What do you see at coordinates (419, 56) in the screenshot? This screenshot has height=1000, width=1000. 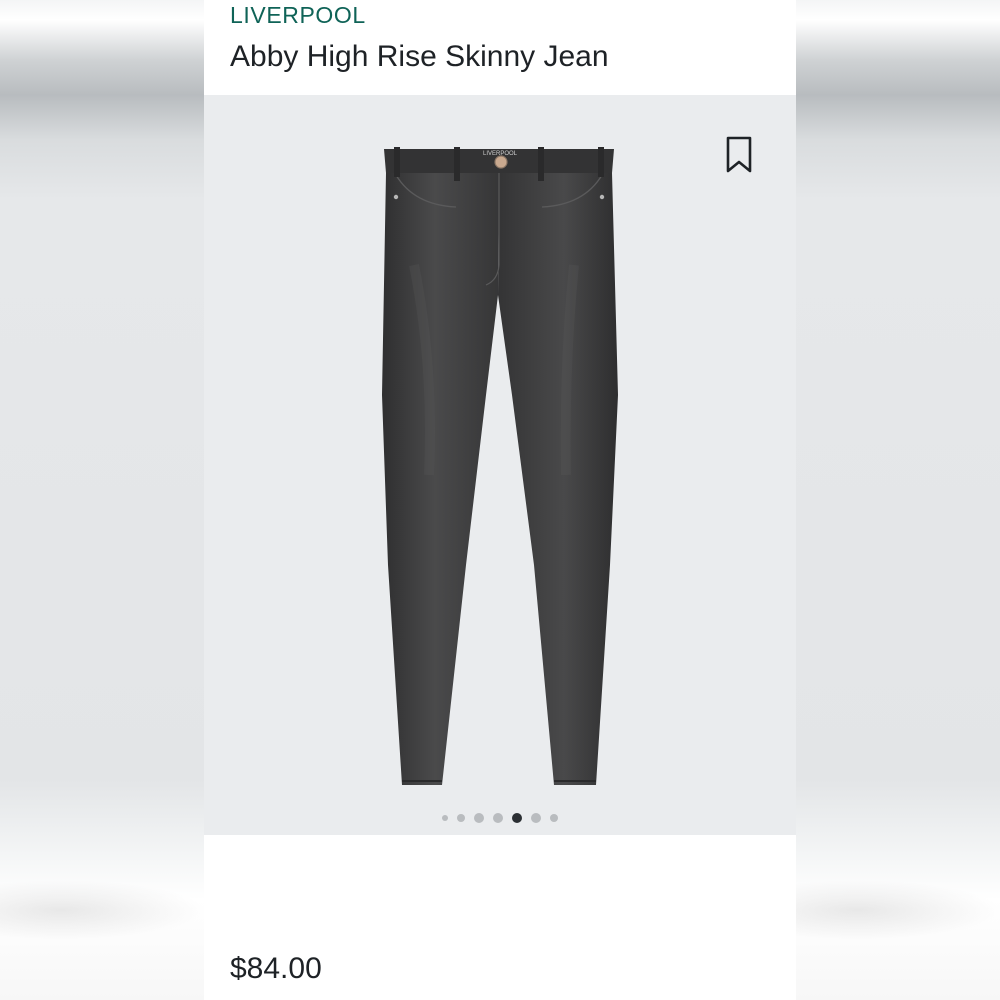 I see `product-title: Abby High Rise Skinny Jean` at bounding box center [419, 56].